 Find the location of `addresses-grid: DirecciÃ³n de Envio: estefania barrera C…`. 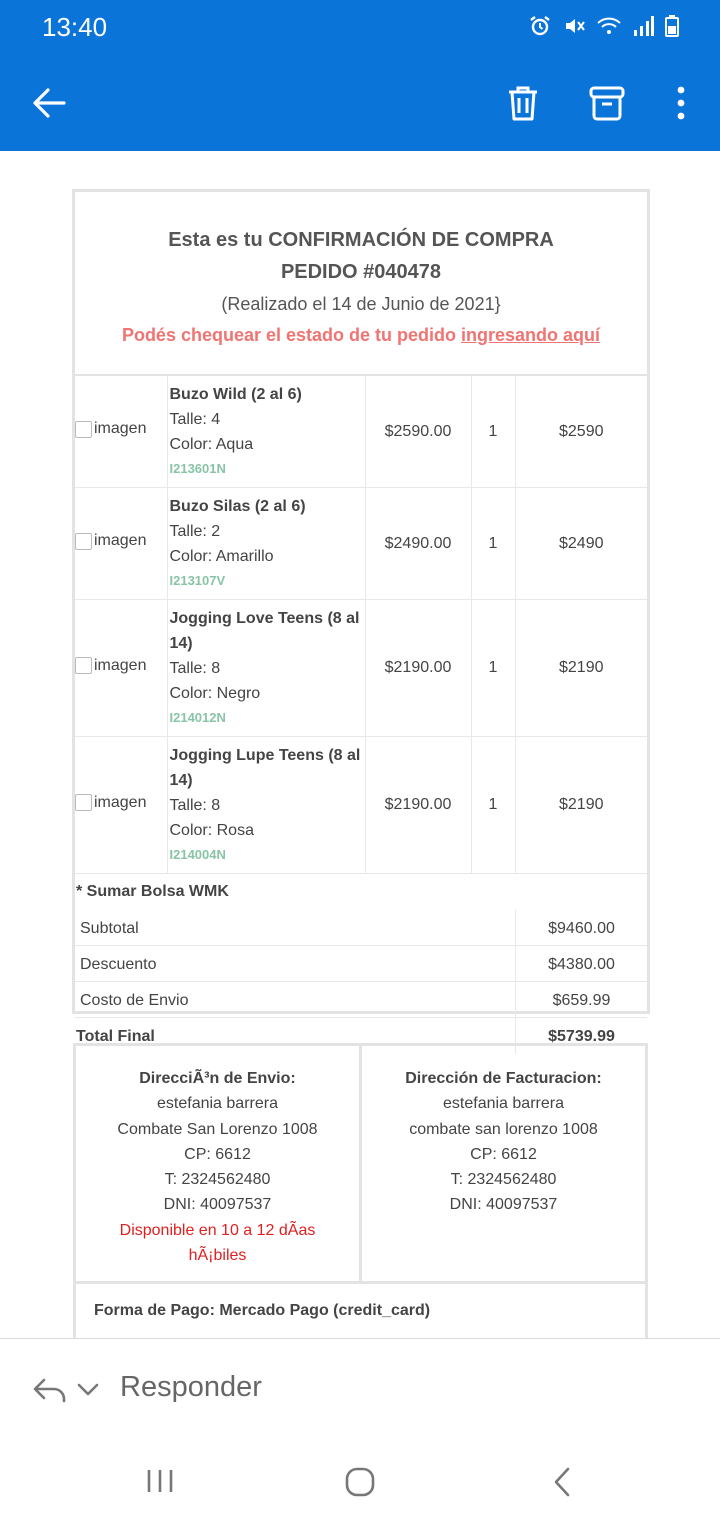

addresses-grid: DirecciÃ³n de Envio: estefania barrera C… is located at coordinates (360, 1165).